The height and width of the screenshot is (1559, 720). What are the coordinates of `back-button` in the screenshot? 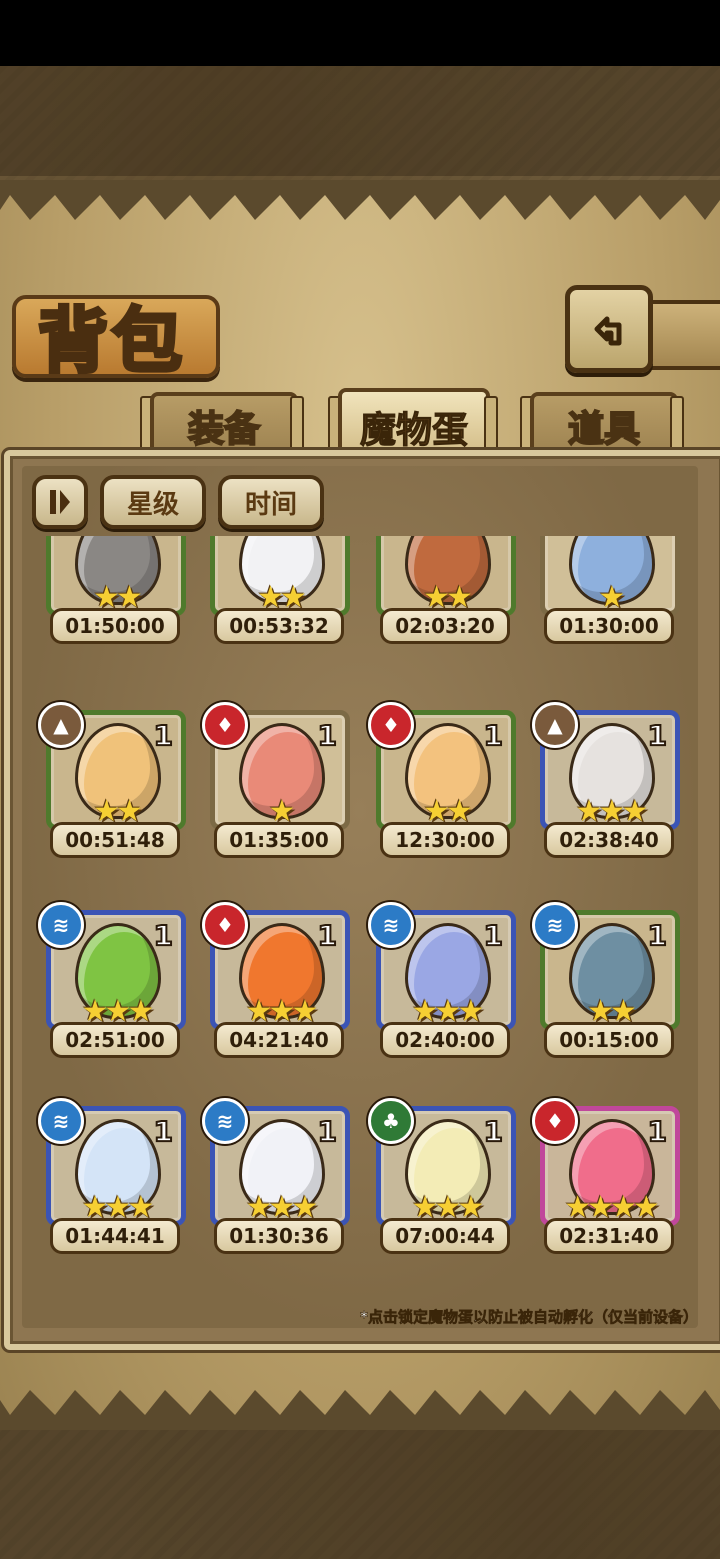 It's located at (609, 329).